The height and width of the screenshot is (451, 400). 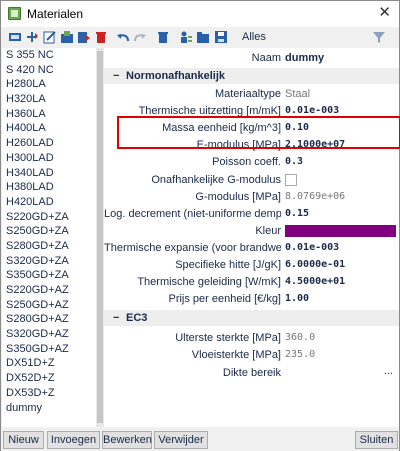 What do you see at coordinates (246, 162) in the screenshot?
I see `prop-label: Poisson coeff.` at bounding box center [246, 162].